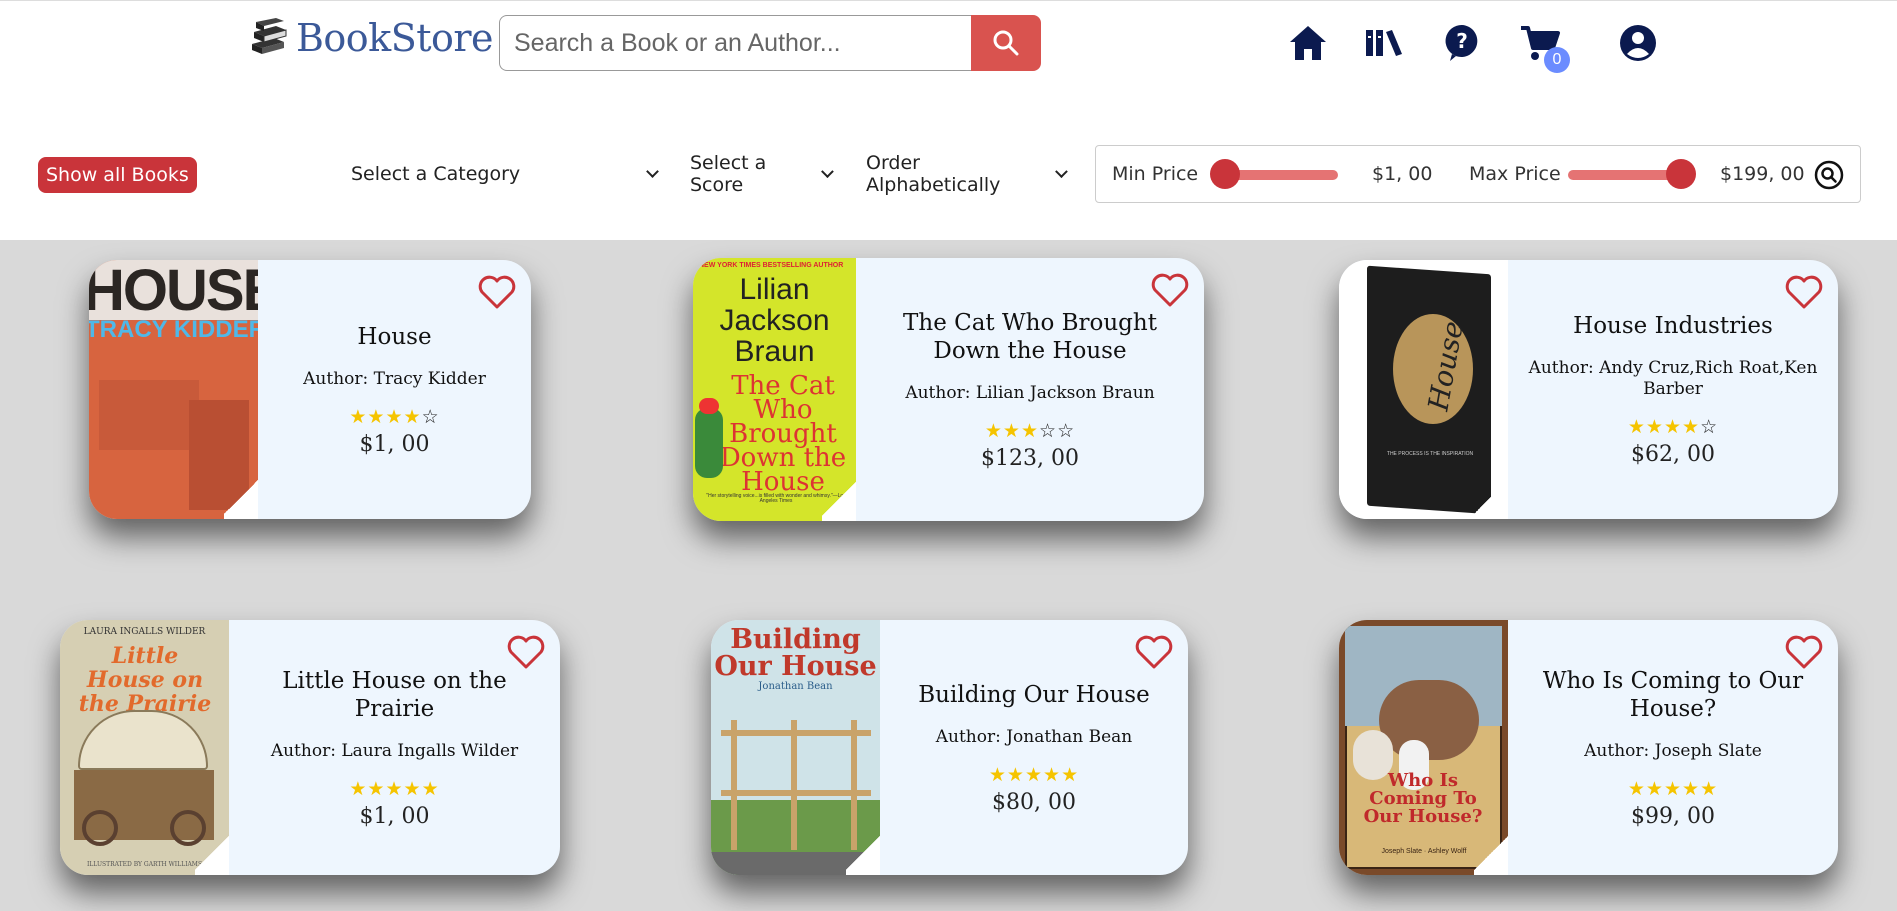 This screenshot has width=1897, height=911. I want to click on book-price: $80, 00, so click(1034, 802).